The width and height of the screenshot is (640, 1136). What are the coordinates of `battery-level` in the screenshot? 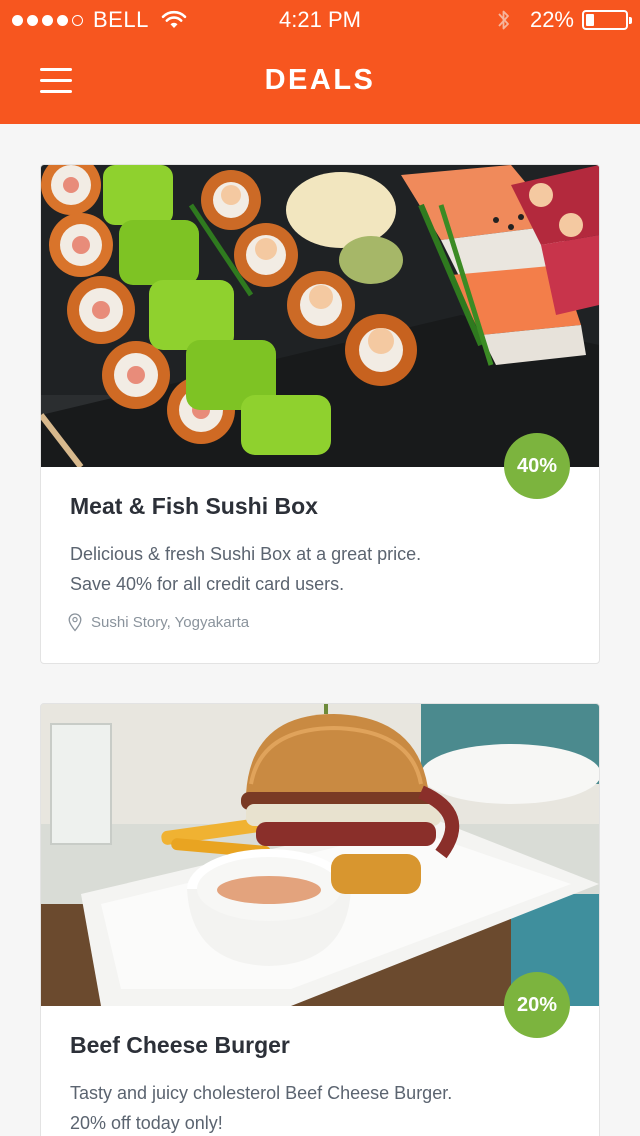 It's located at (590, 20).